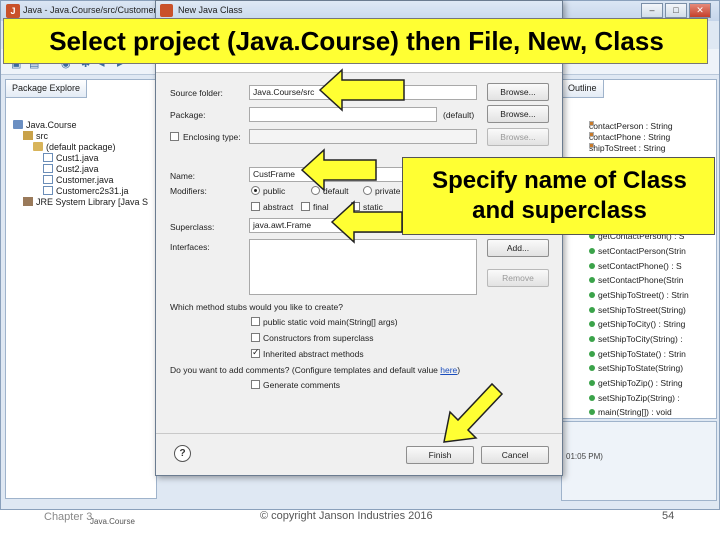  I want to click on console-strip: 01:05 PM), so click(639, 461).